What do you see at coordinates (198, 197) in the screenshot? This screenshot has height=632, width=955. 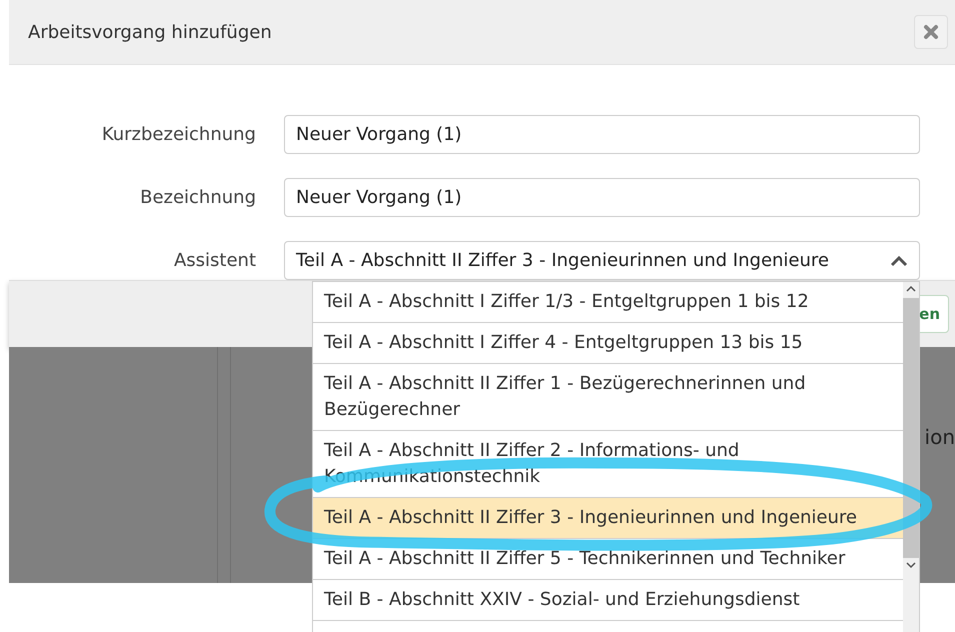 I see `field-label: Bezeichnung` at bounding box center [198, 197].